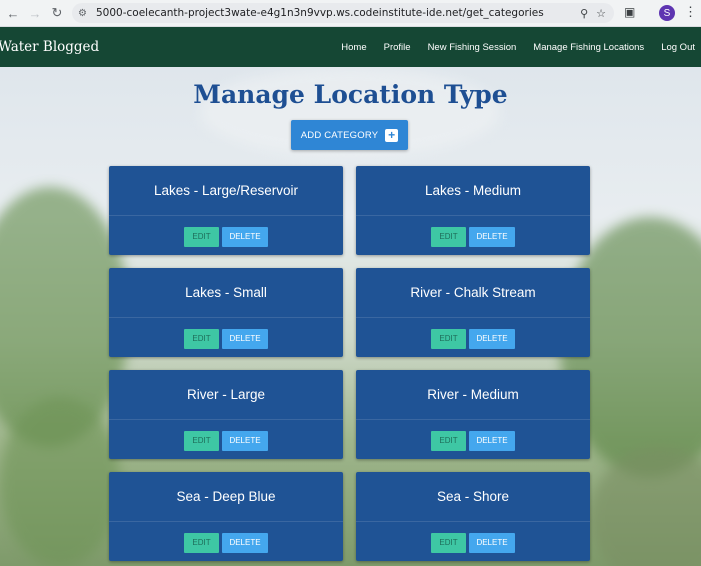 This screenshot has height=566, width=701. I want to click on add-category-button: ADD CATEGORY +, so click(349, 135).